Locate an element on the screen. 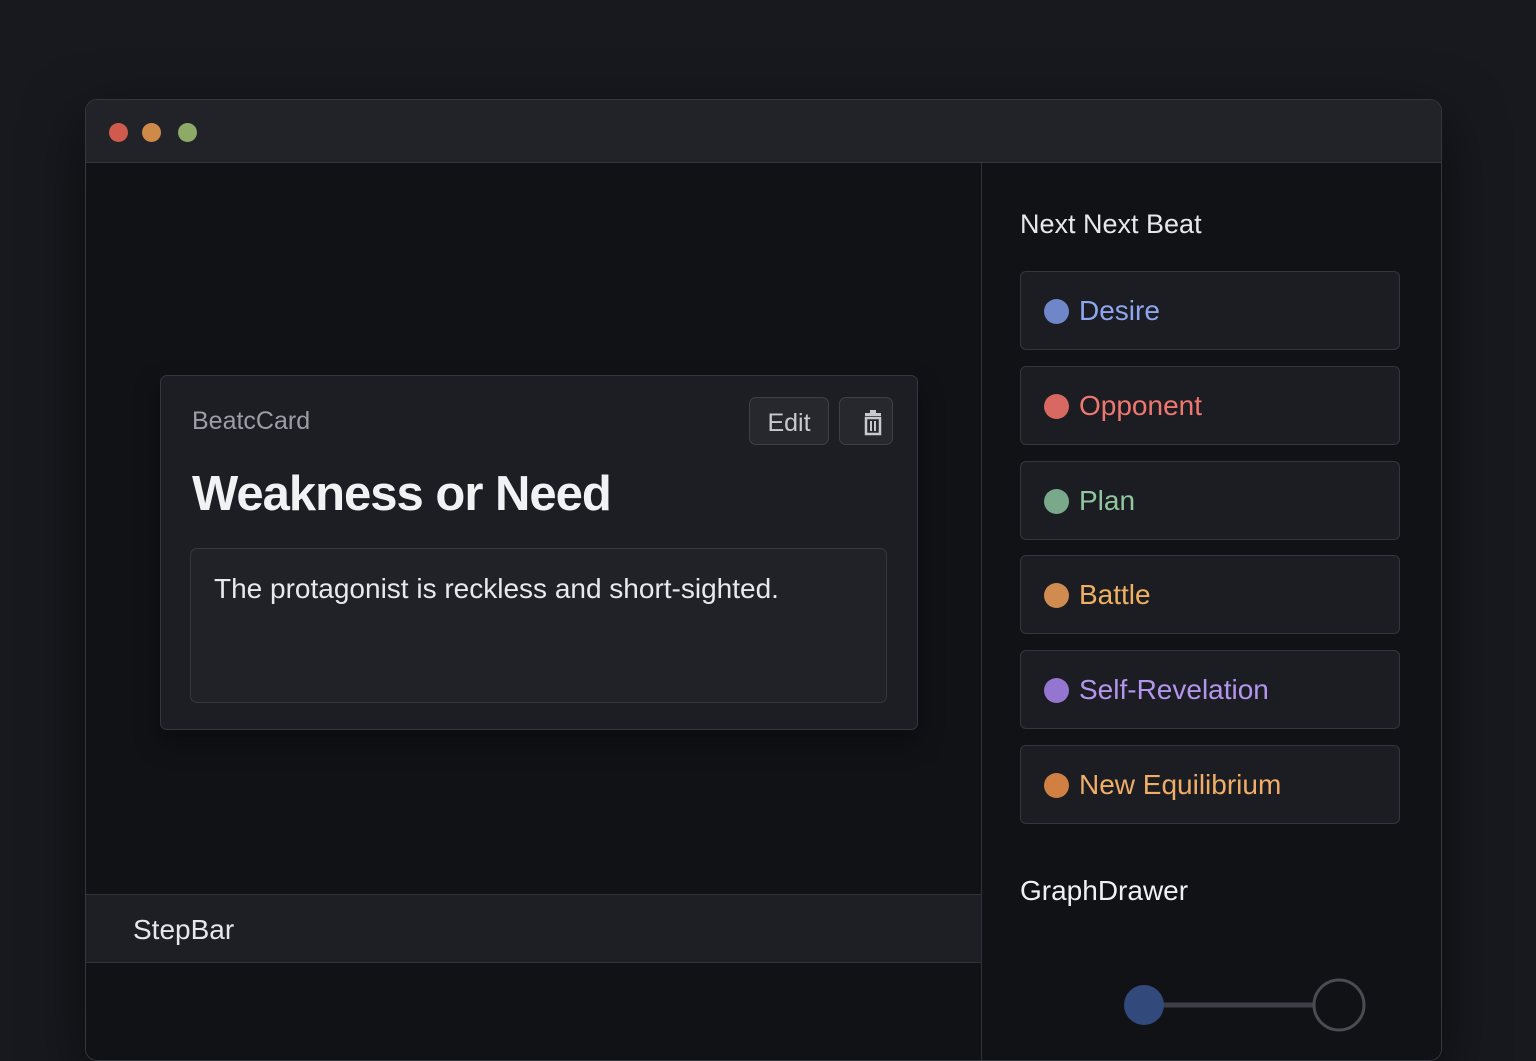  beat-option-battle: Battle is located at coordinates (1210, 594).